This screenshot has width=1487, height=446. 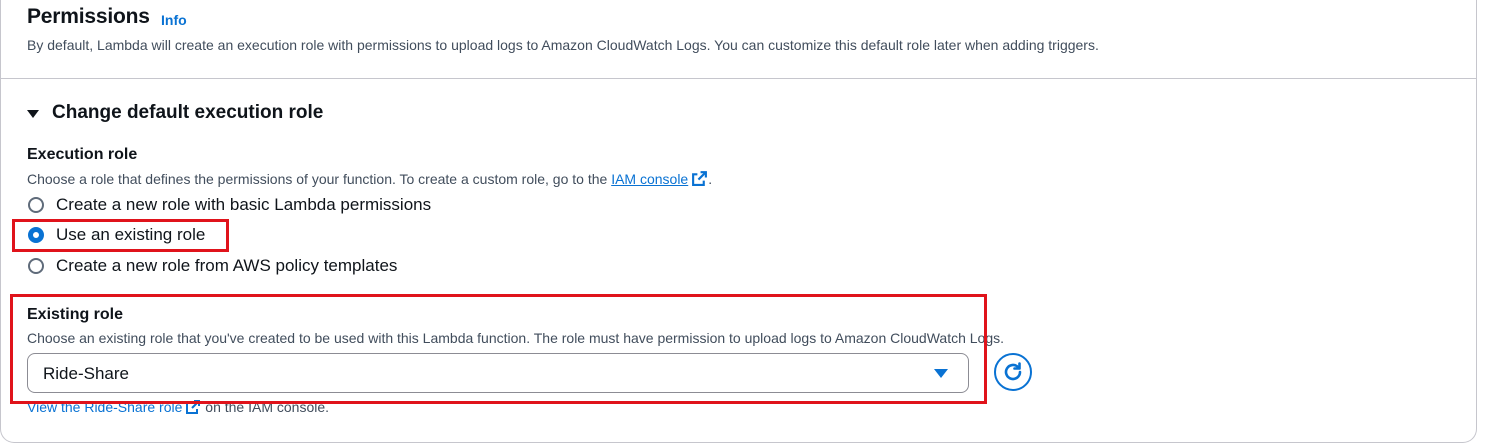 I want to click on external-link-icon, so click(x=699, y=178).